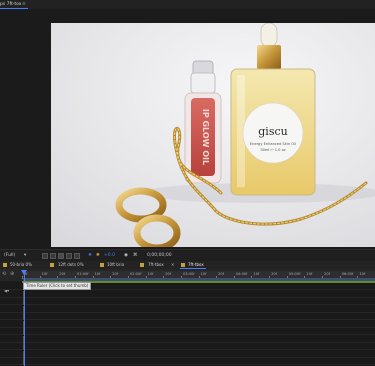  Describe the element at coordinates (172, 265) in the screenshot. I see `tab-close-icon: ×` at that location.